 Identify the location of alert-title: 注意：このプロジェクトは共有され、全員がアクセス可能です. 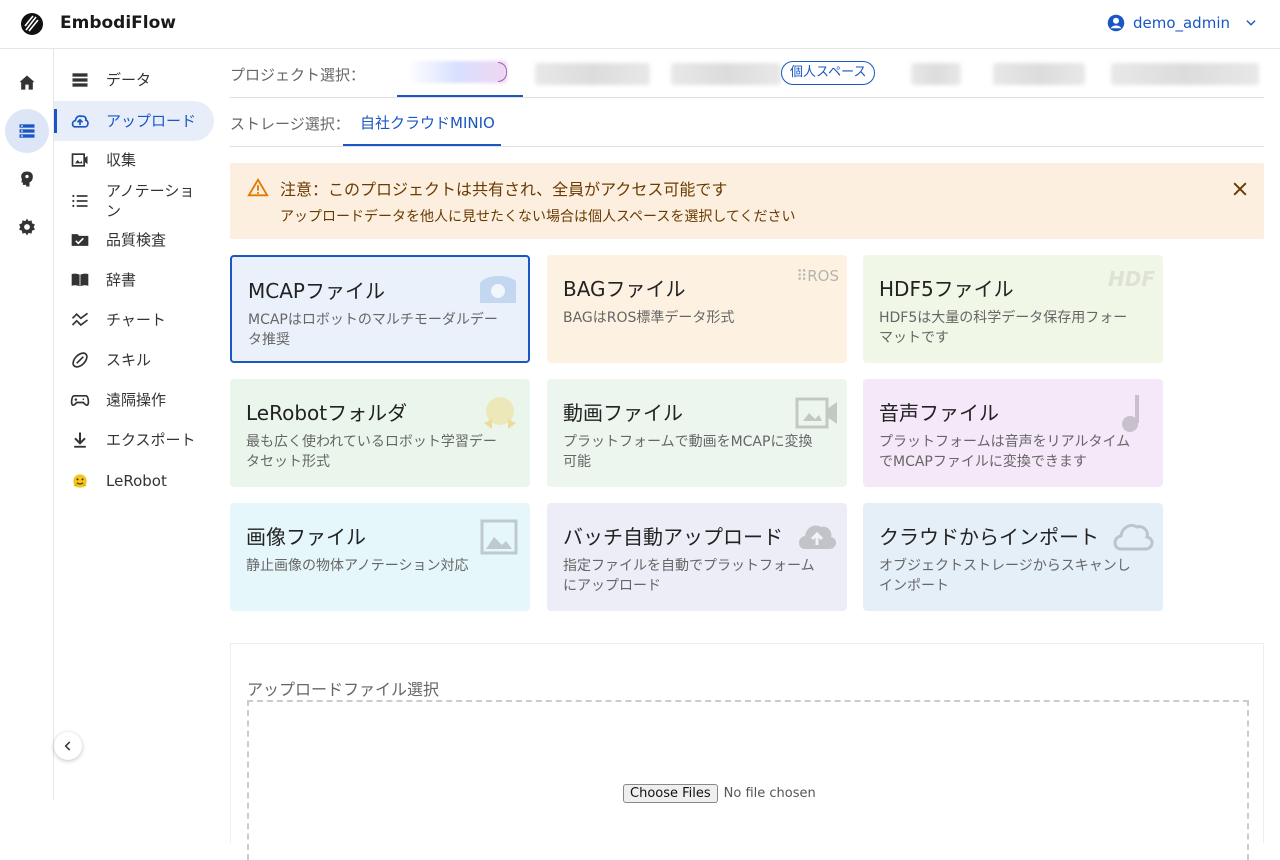
(504, 189).